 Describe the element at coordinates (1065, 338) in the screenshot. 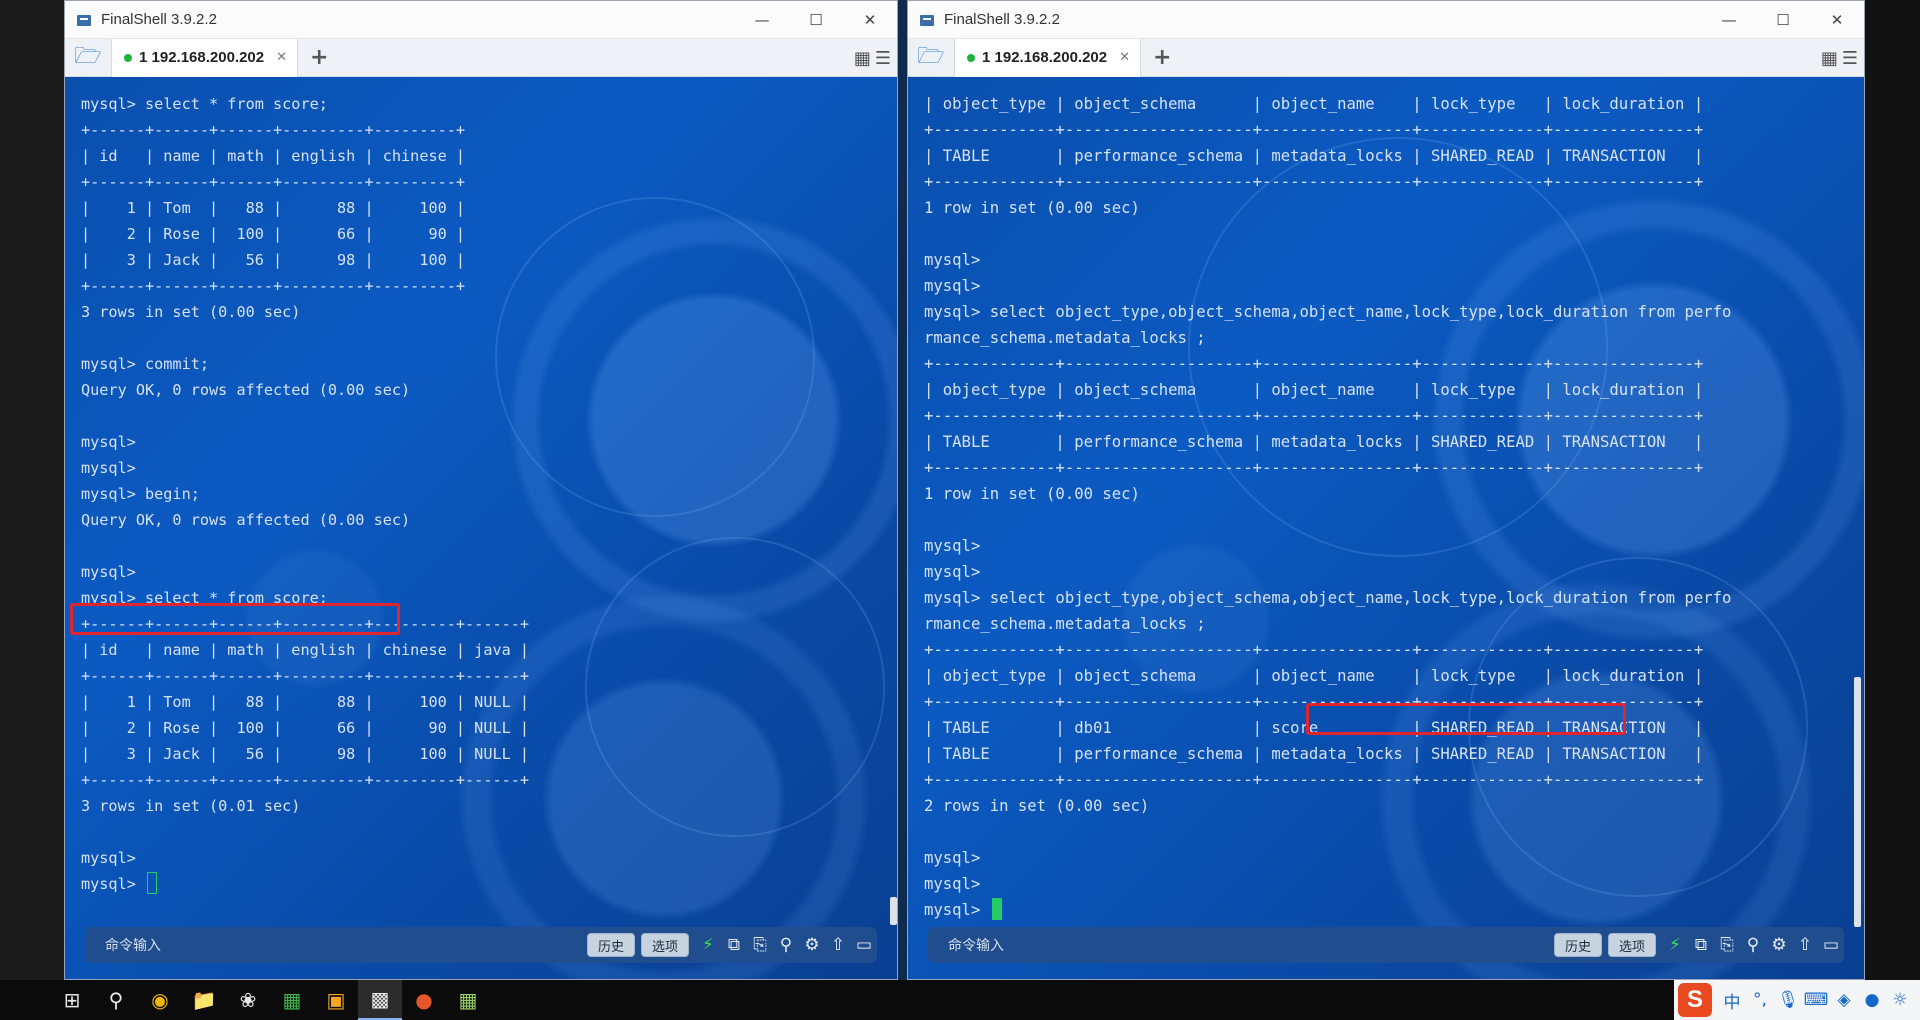

I see `terminal-line: rmance_schema.metadata_locks ;` at that location.